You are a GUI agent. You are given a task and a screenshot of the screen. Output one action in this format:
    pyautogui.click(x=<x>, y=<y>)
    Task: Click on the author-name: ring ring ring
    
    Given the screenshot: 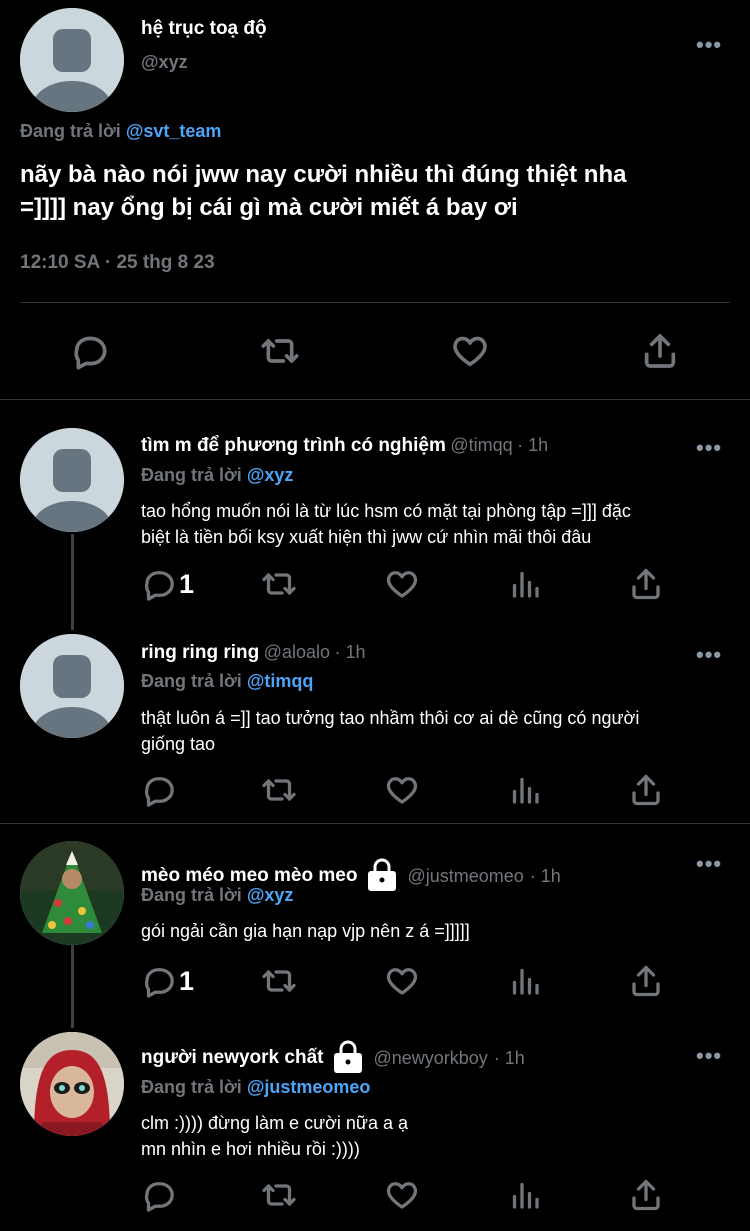 What is the action you would take?
    pyautogui.click(x=200, y=652)
    